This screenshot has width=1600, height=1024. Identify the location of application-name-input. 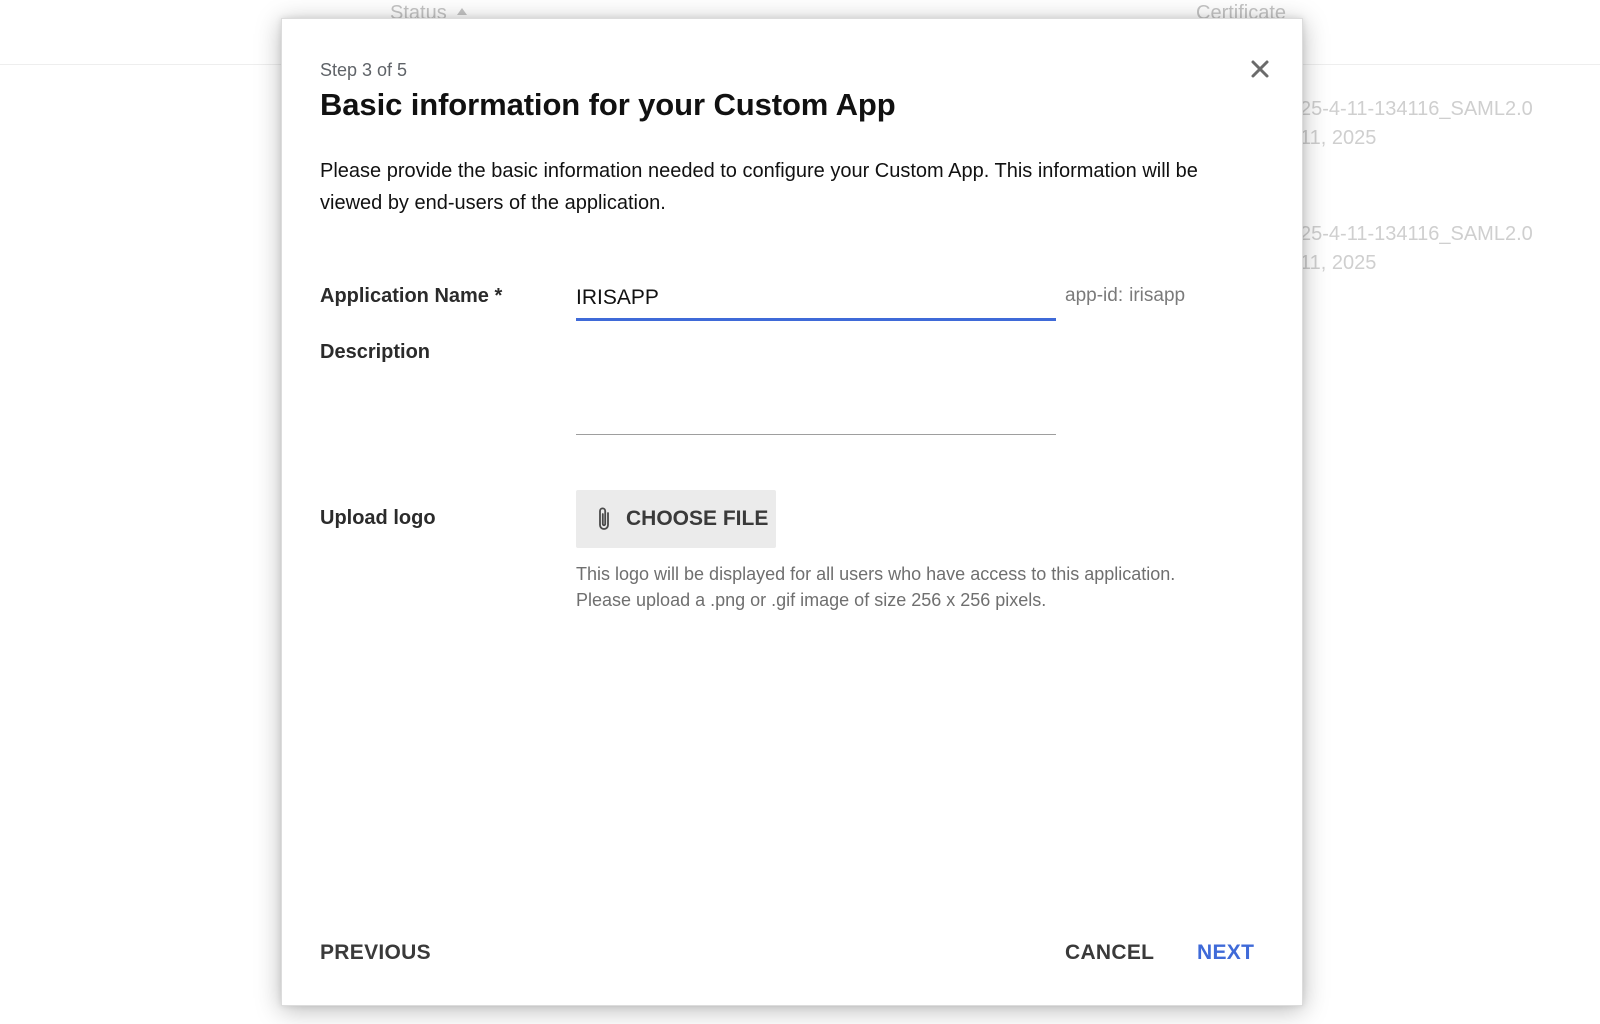
(816, 299).